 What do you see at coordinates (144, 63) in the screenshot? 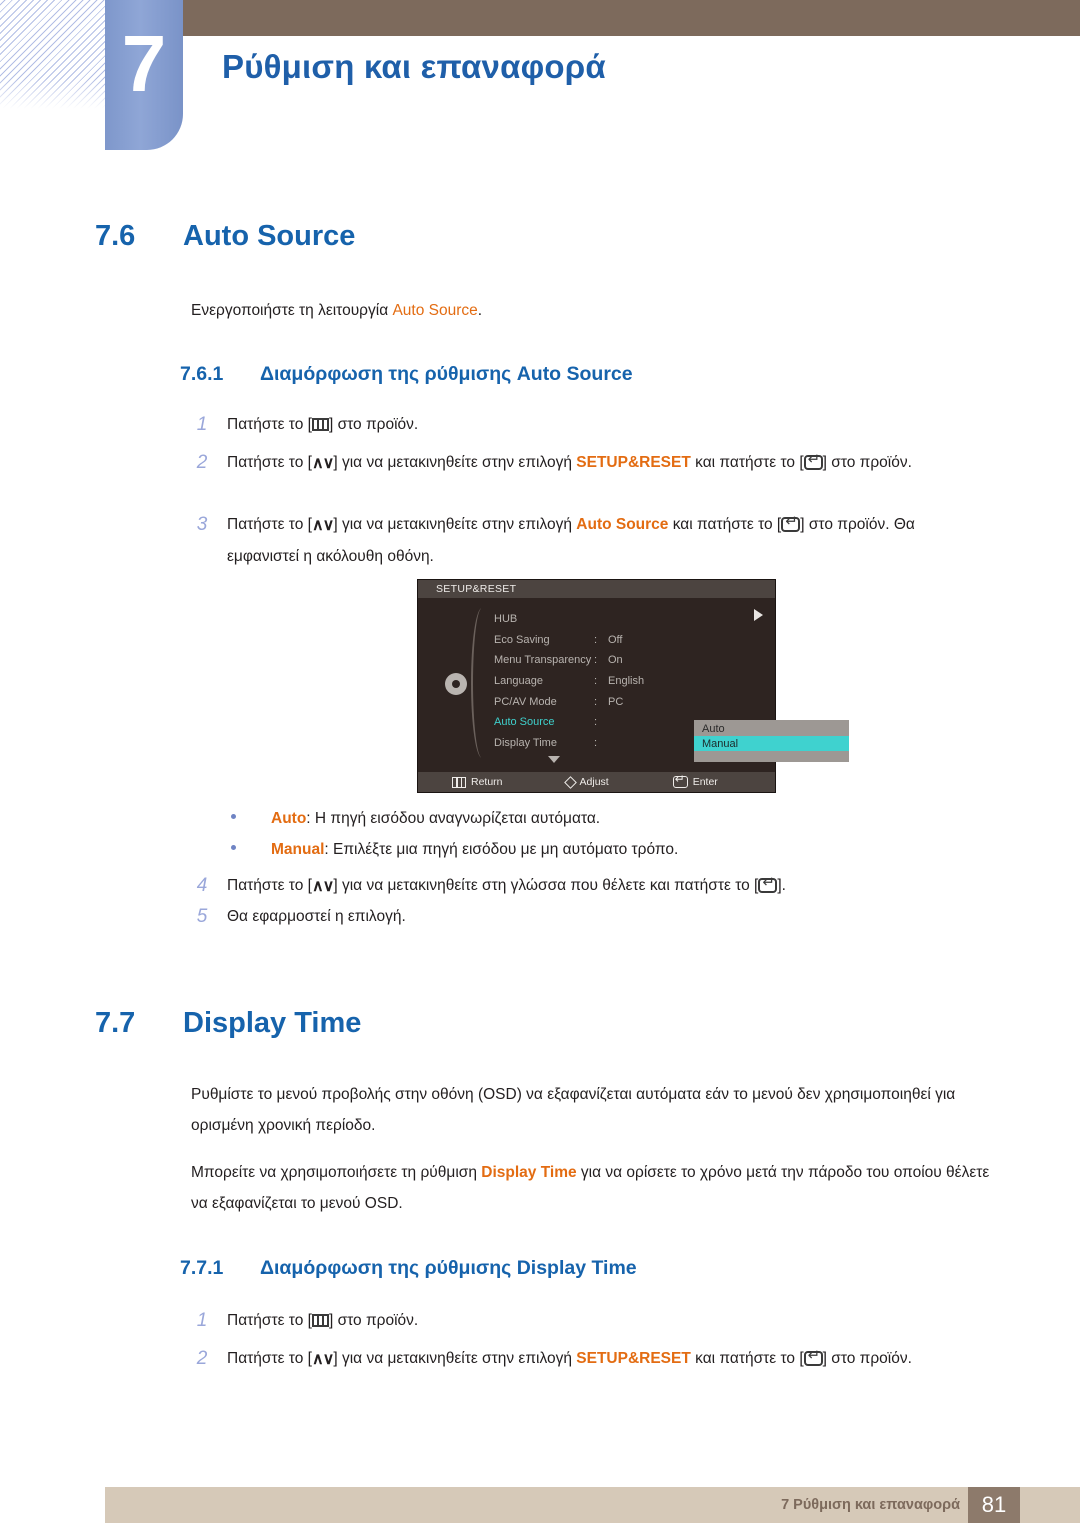
I see `chapter-number: 7` at bounding box center [144, 63].